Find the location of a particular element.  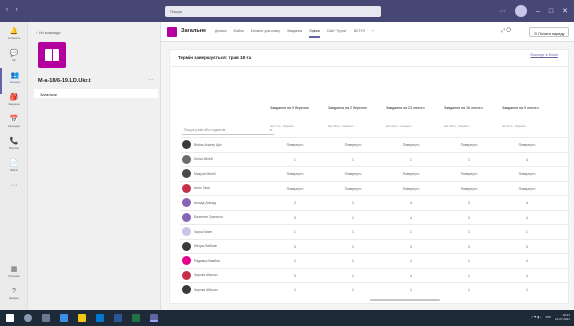

excel-icon is located at coordinates (136, 318).